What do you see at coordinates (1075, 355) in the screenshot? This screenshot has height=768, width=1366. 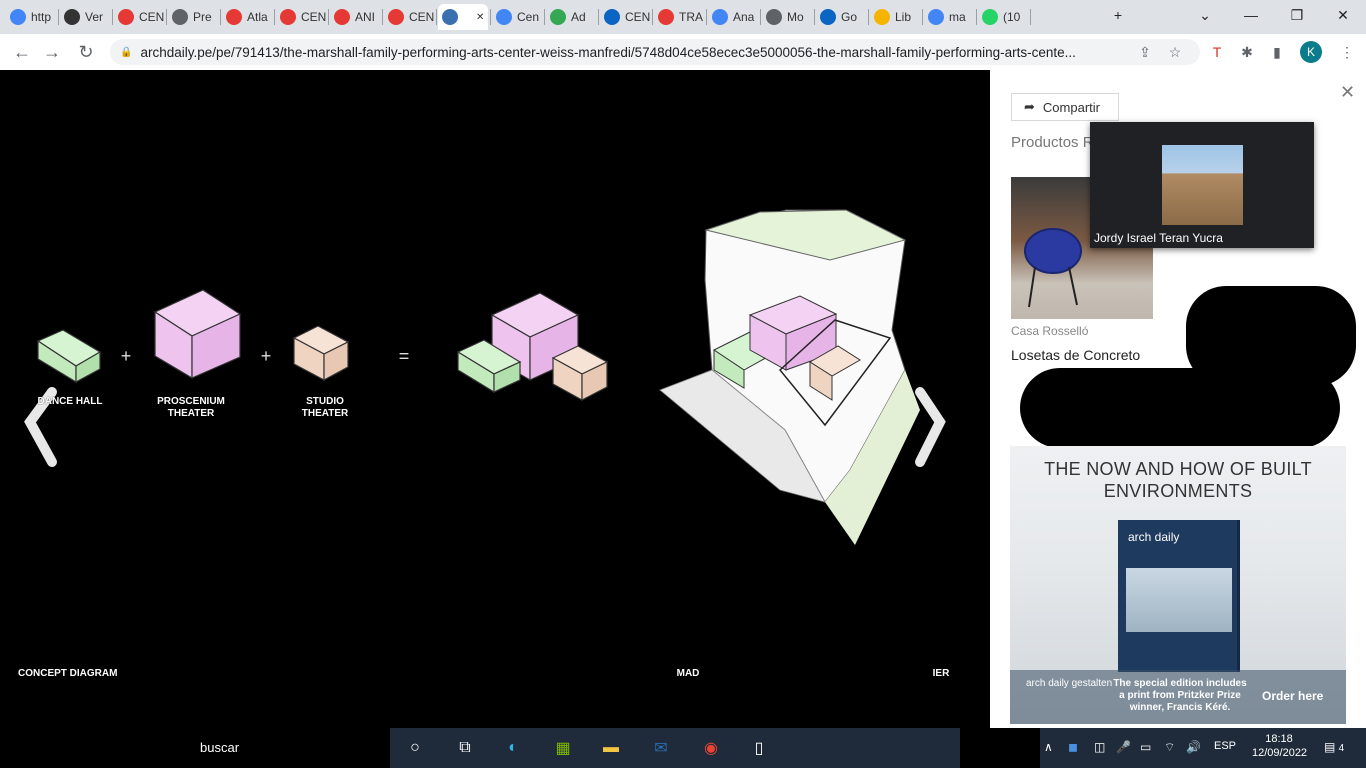 I see `product-name: Losetas de Concreto` at bounding box center [1075, 355].